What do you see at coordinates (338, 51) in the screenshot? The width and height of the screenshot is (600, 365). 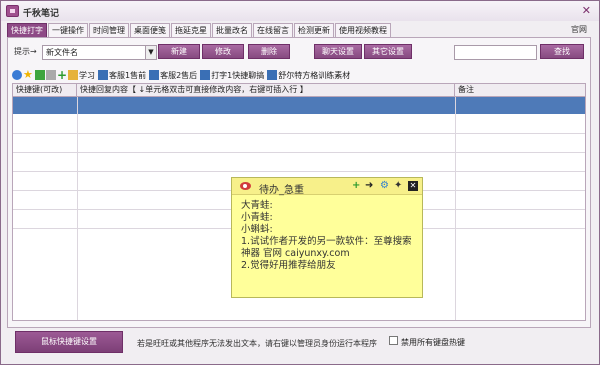 I see `chat-settings-button: 聊天设置` at bounding box center [338, 51].